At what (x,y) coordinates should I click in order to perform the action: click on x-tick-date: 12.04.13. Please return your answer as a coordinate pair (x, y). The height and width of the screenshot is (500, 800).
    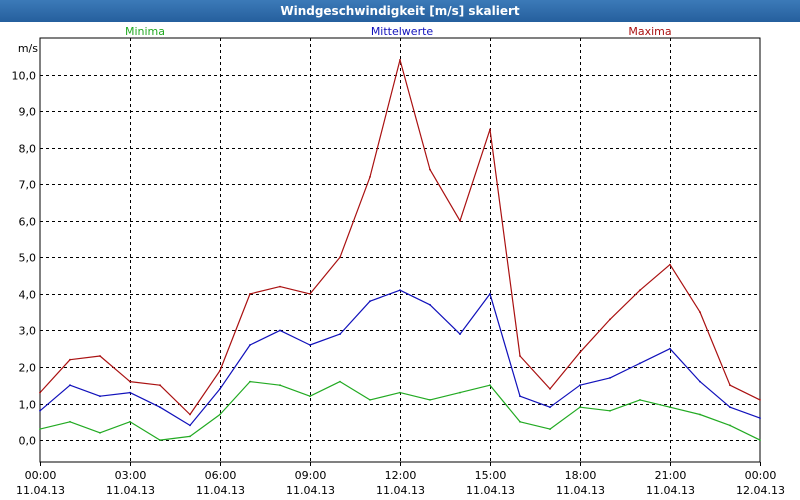
    Looking at the image, I should click on (760, 490).